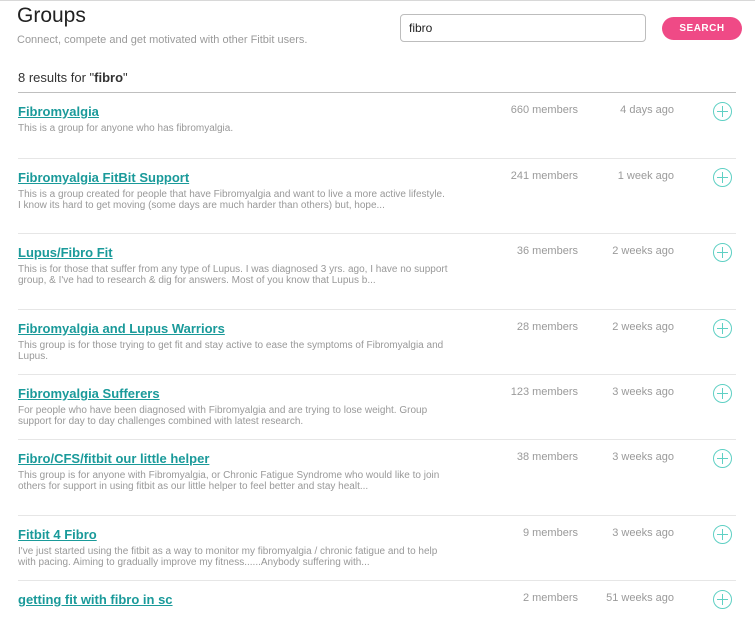 The image size is (755, 623). Describe the element at coordinates (547, 457) in the screenshot. I see `group-member-count: 38 members` at that location.